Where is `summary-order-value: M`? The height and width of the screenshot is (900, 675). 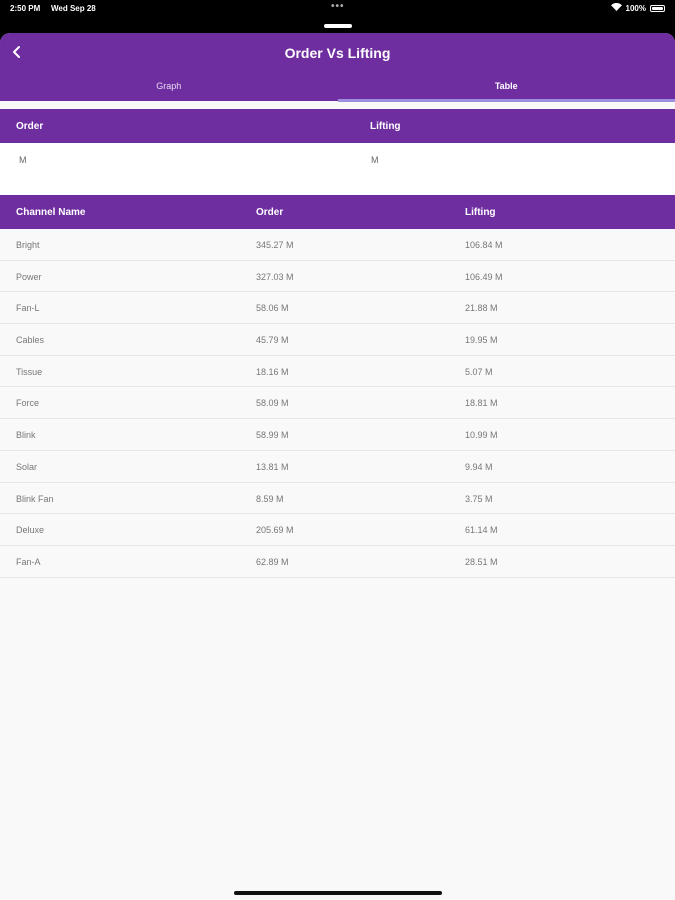 summary-order-value: M is located at coordinates (23, 160).